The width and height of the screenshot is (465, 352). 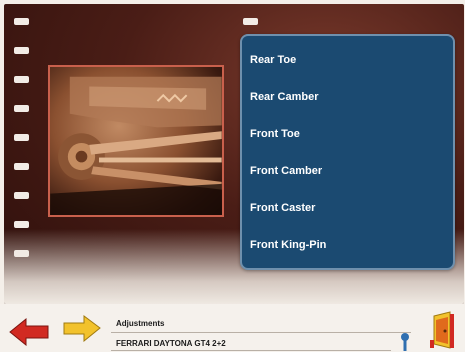 What do you see at coordinates (284, 97) in the screenshot?
I see `menu-item-rear-camber: Rear Camber` at bounding box center [284, 97].